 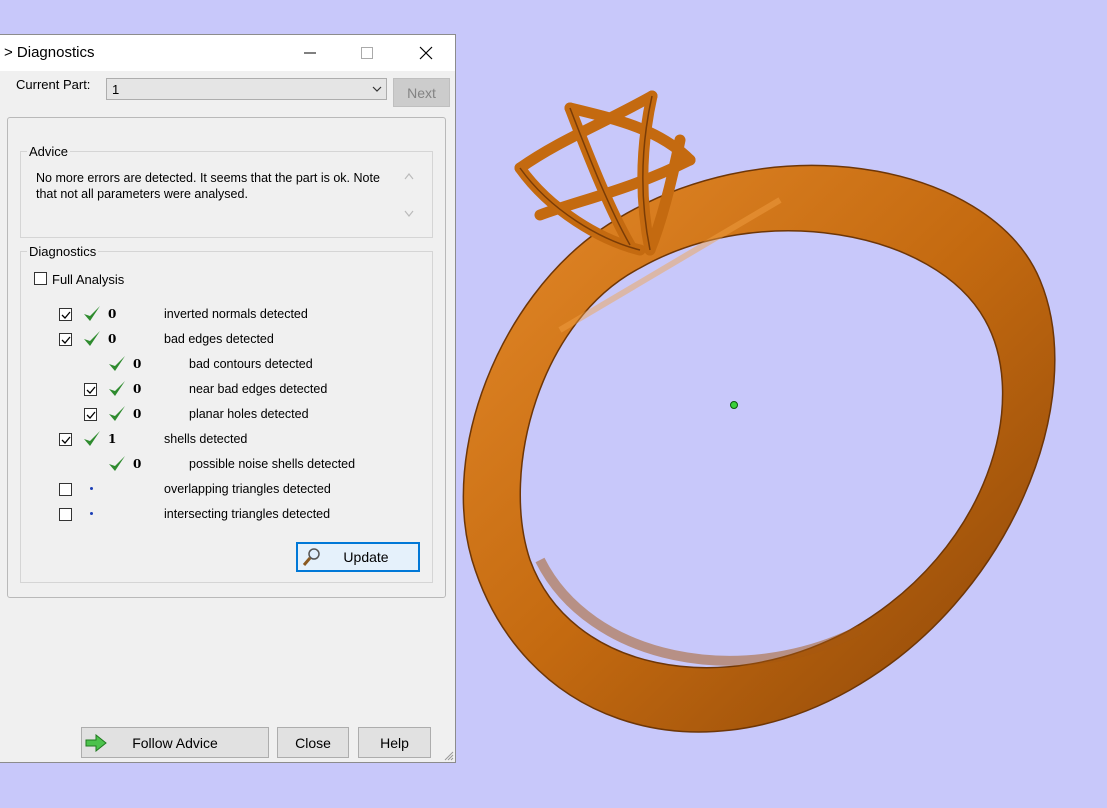 I want to click on scroll-up-icon, so click(x=409, y=176).